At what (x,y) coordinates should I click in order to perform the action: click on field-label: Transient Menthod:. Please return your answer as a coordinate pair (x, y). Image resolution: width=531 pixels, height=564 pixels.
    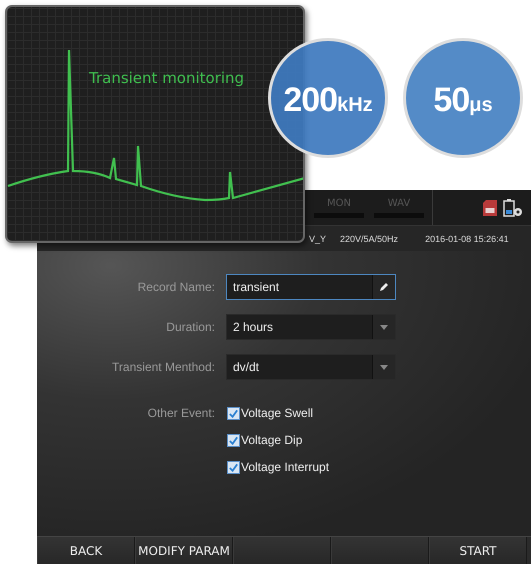
    Looking at the image, I should click on (163, 367).